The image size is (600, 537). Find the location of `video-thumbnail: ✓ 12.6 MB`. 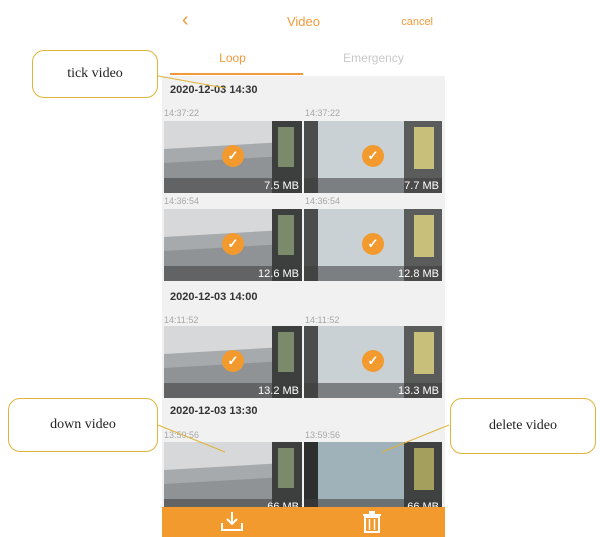

video-thumbnail: ✓ 12.6 MB is located at coordinates (233, 245).